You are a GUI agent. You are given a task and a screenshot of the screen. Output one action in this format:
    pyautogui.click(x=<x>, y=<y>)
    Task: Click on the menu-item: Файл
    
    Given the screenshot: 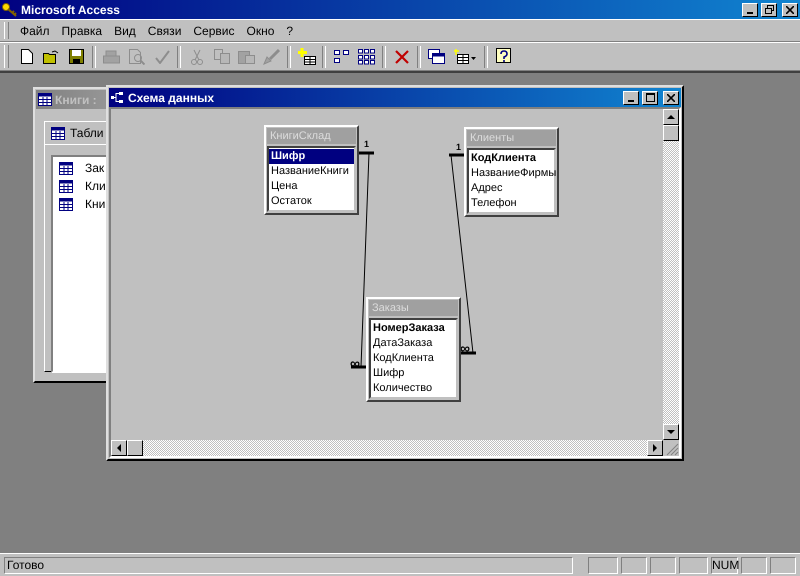 What is the action you would take?
    pyautogui.click(x=35, y=31)
    